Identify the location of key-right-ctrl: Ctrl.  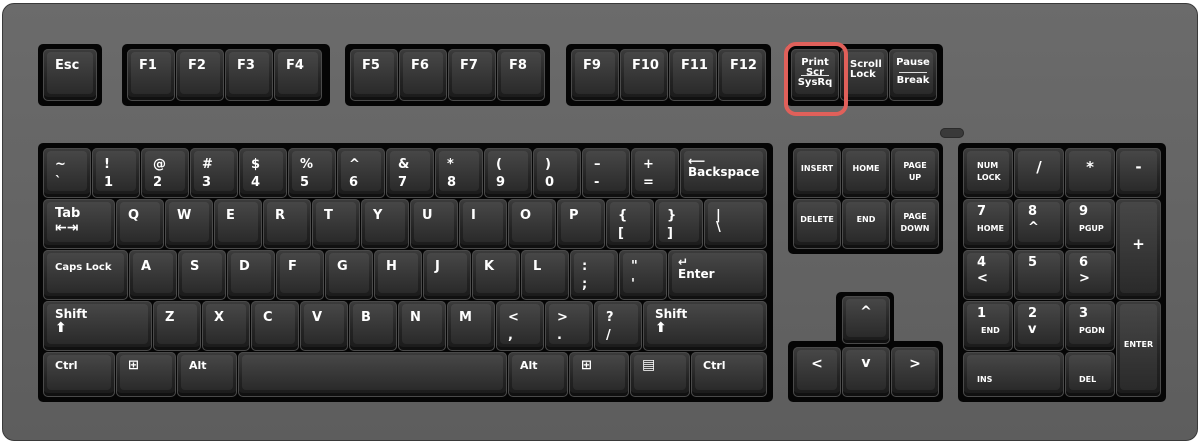
(729, 374).